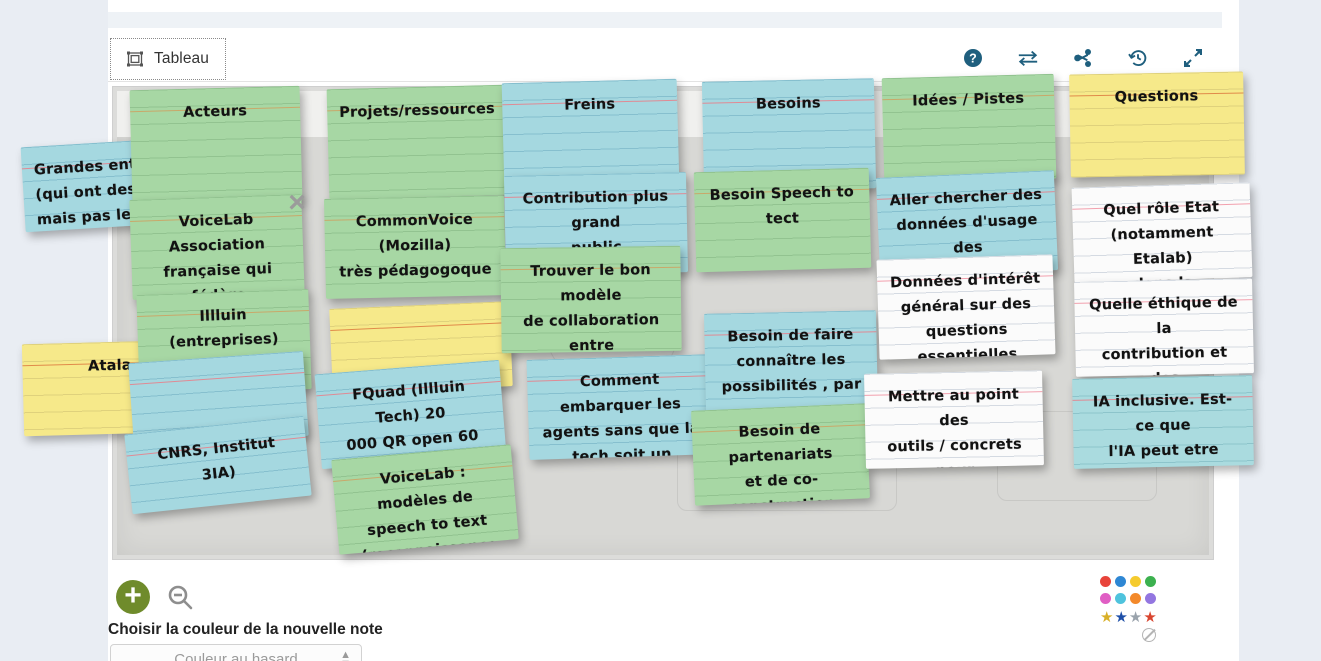  I want to click on note-text: Idées / Pistes, so click(968, 100).